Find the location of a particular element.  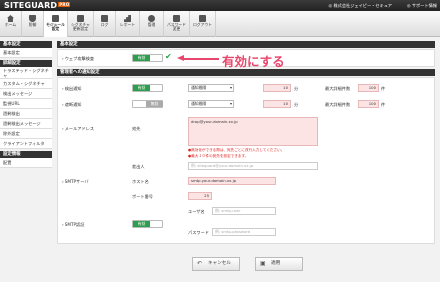

sidebar-group-info: 設定情報 is located at coordinates (26, 154).